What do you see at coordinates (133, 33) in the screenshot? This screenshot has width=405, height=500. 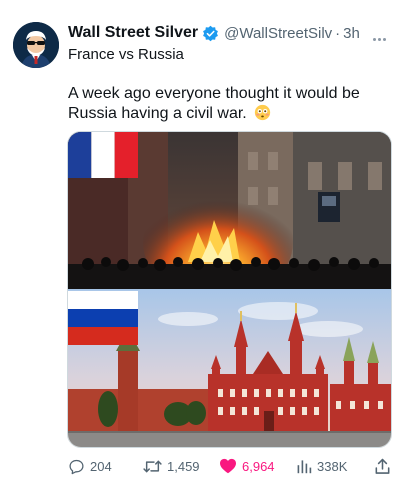 I see `author-name: Wall Street Silver` at bounding box center [133, 33].